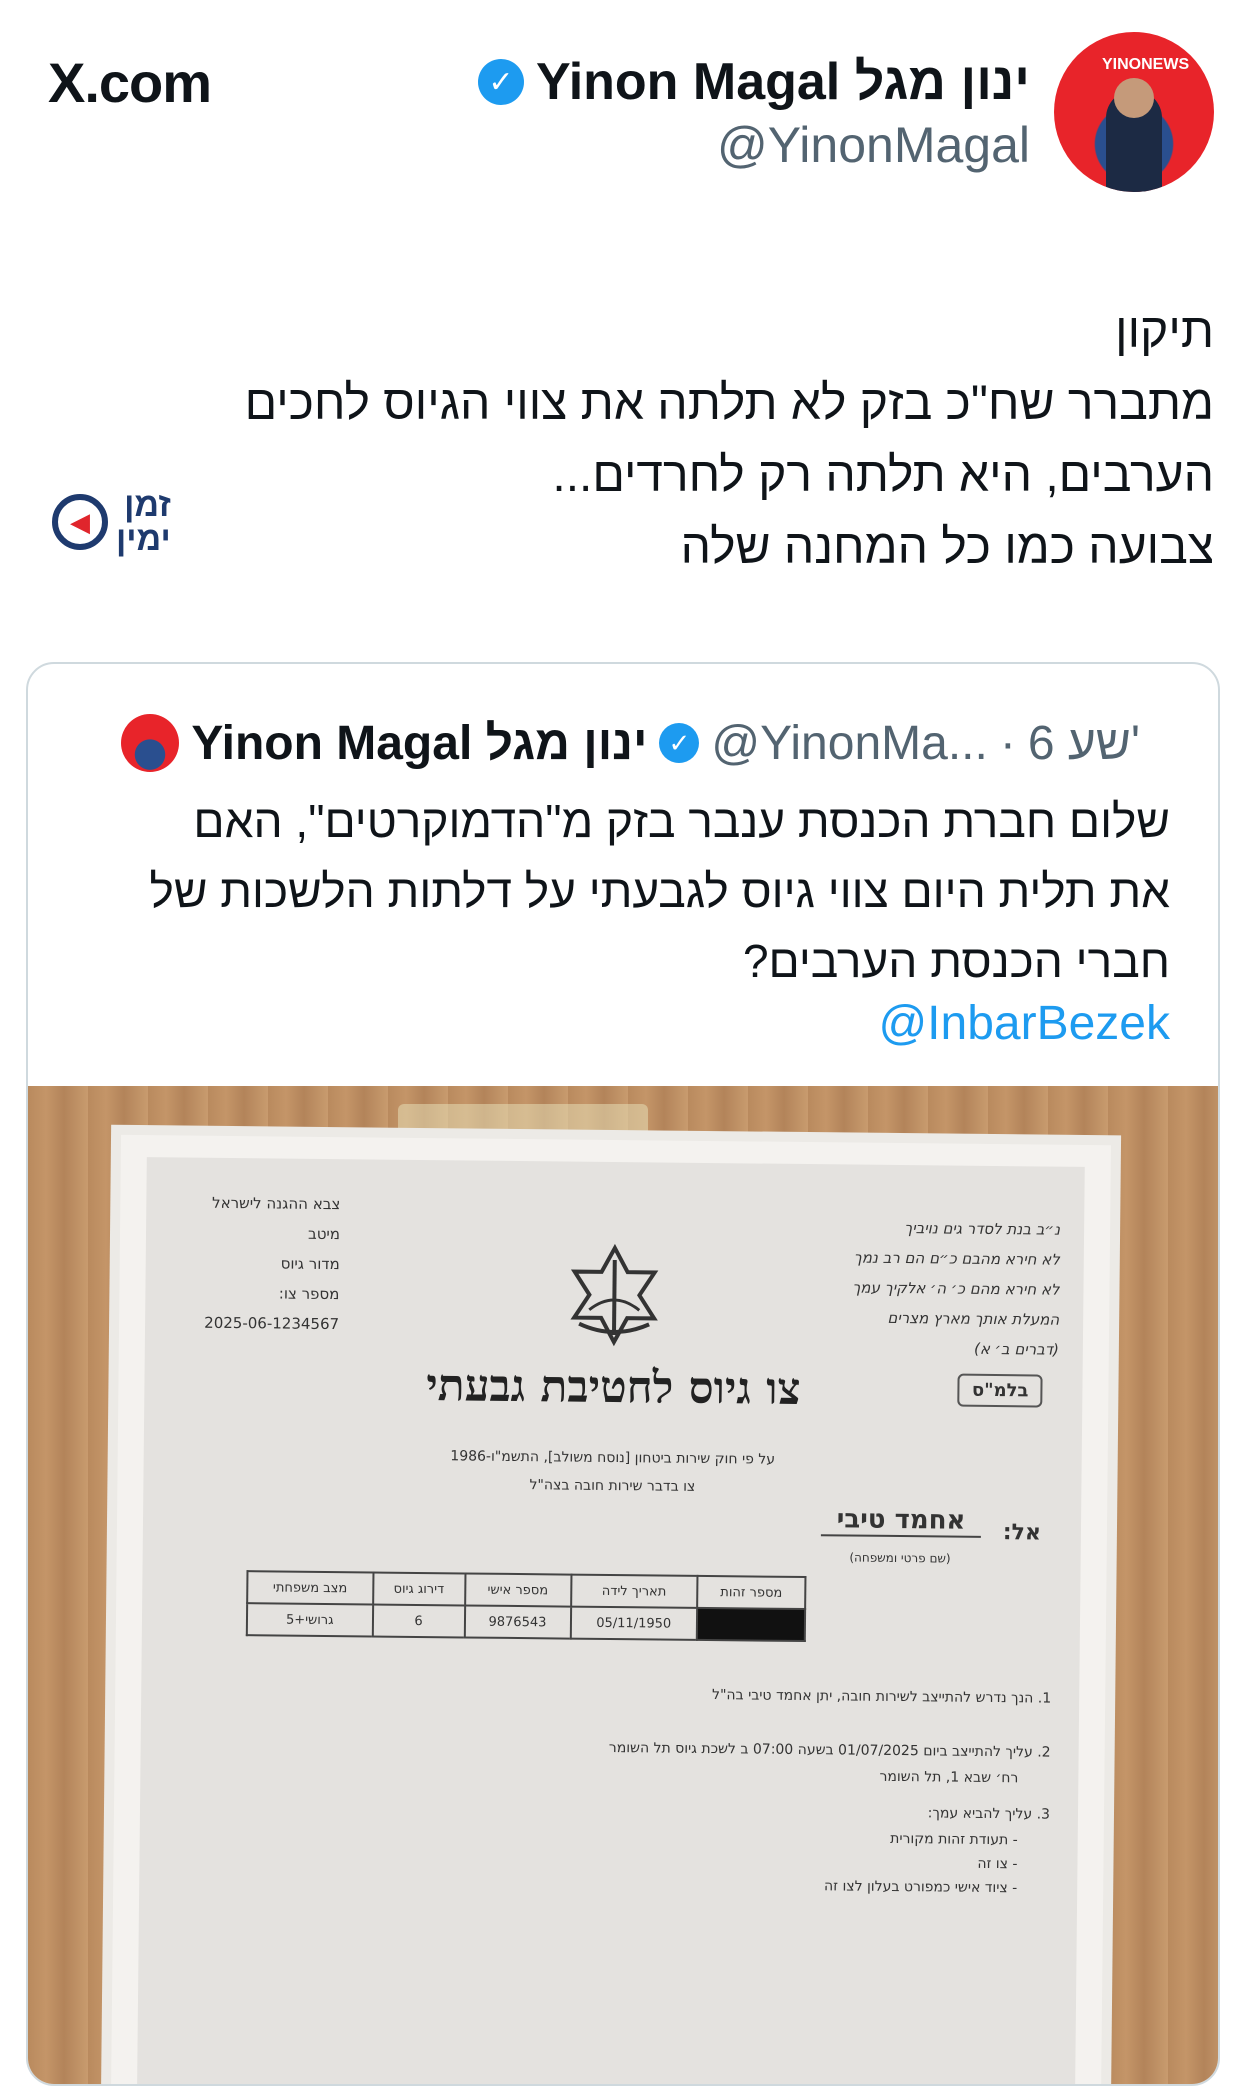  What do you see at coordinates (949, 1777) in the screenshot?
I see `doc-item-2-address: רח׳ שבא 1, תל השומר` at bounding box center [949, 1777].